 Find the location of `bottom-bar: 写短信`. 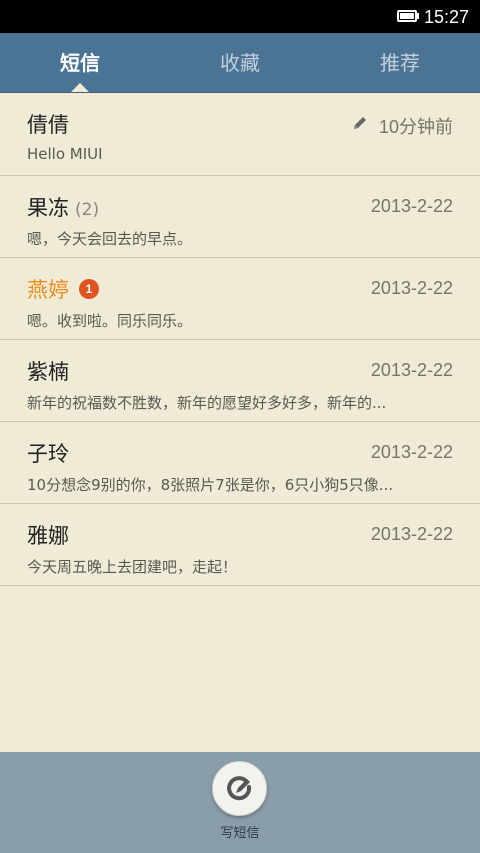

bottom-bar: 写短信 is located at coordinates (240, 802).